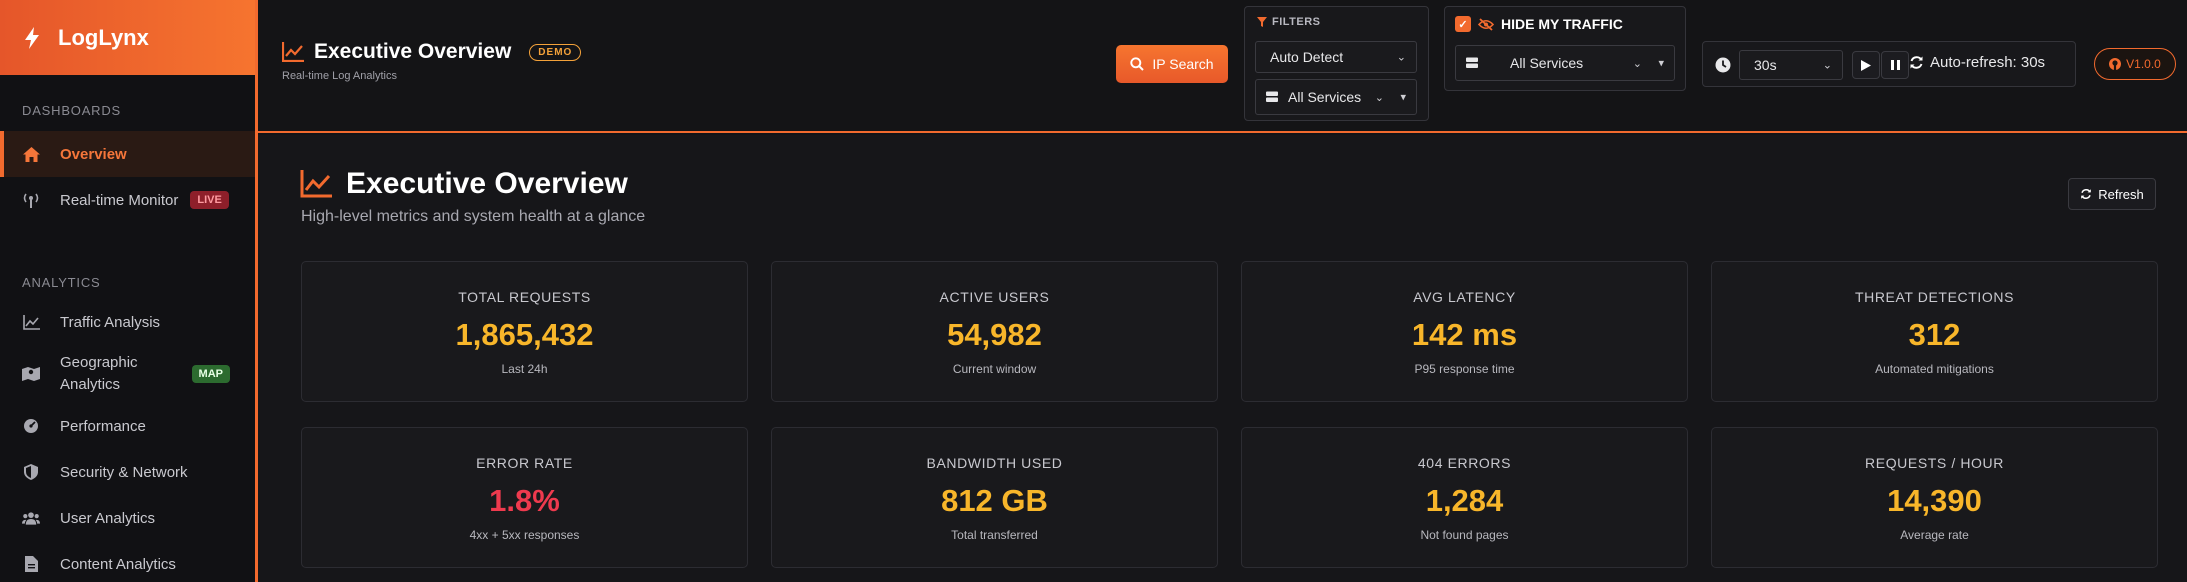  What do you see at coordinates (1296, 22) in the screenshot?
I see `filters-label: FILTERS` at bounding box center [1296, 22].